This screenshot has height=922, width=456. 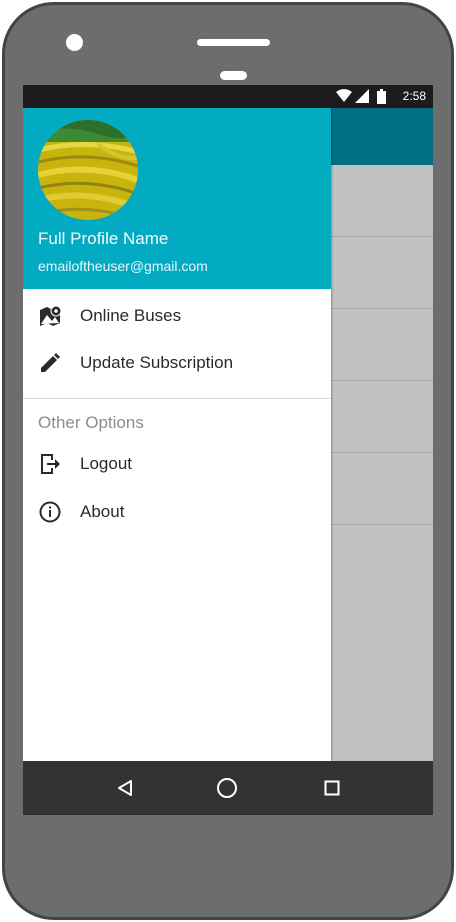 What do you see at coordinates (50, 464) in the screenshot?
I see `logout-icon` at bounding box center [50, 464].